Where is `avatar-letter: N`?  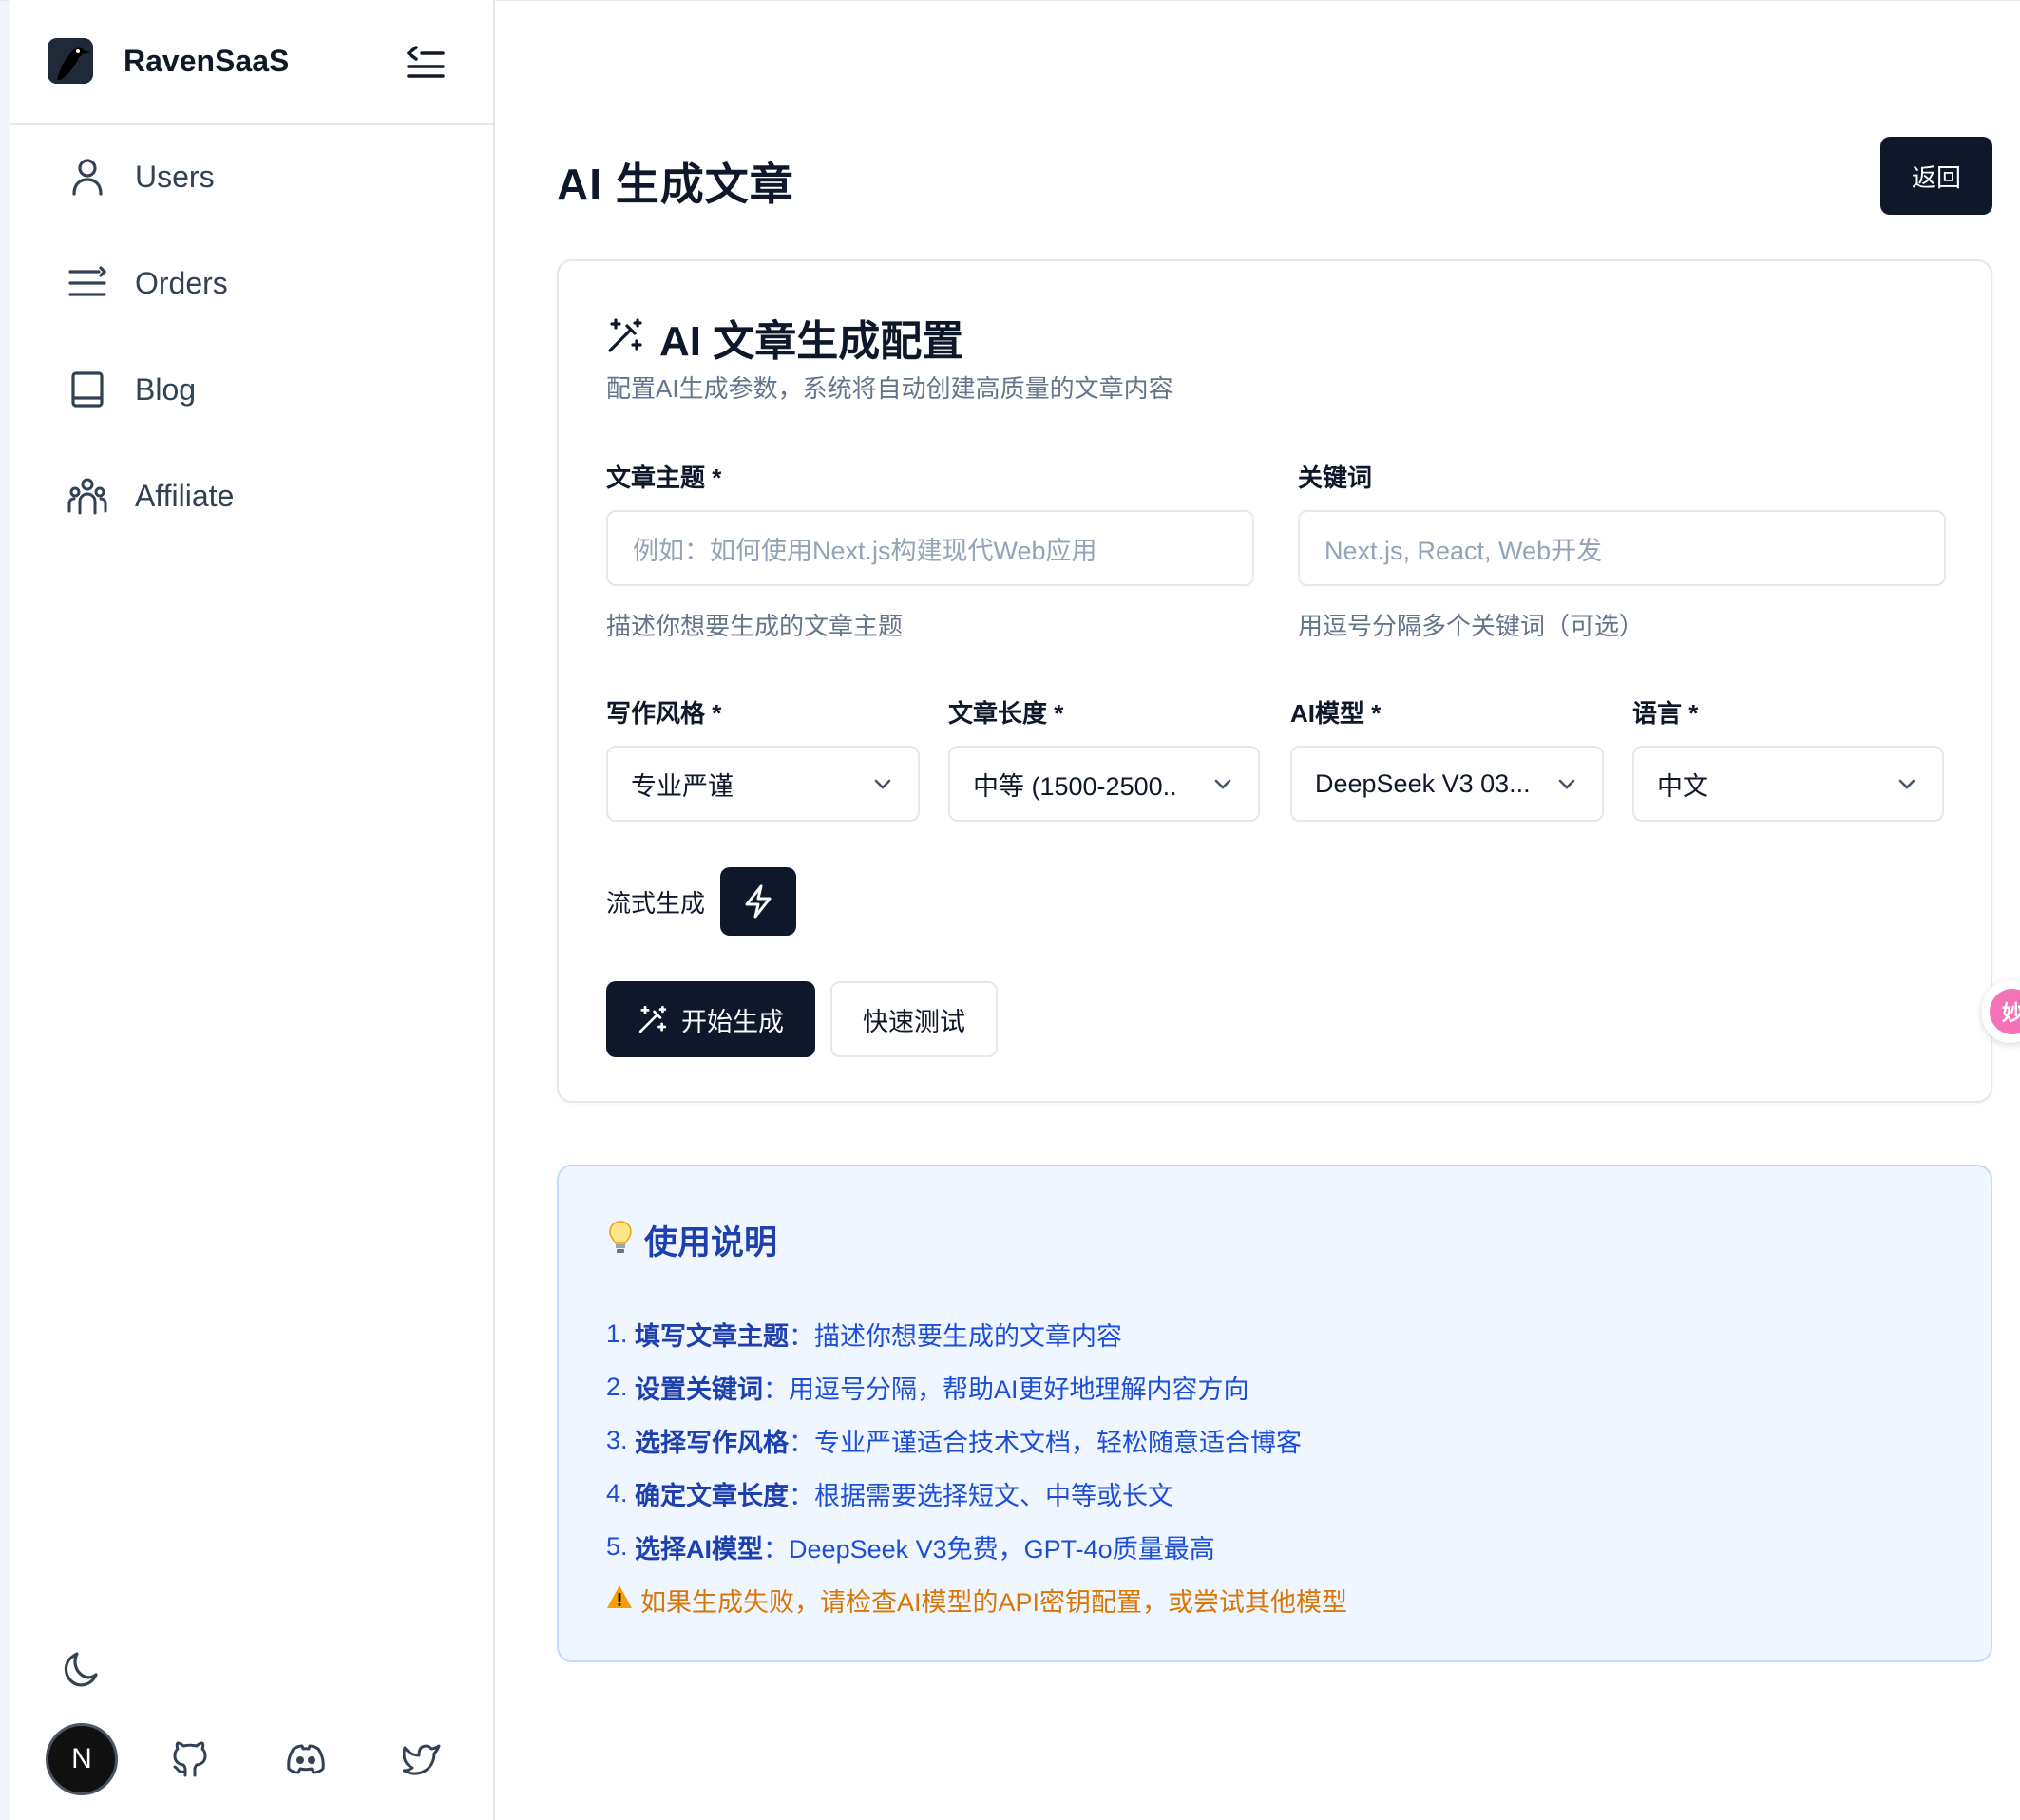 avatar-letter: N is located at coordinates (81, 1758).